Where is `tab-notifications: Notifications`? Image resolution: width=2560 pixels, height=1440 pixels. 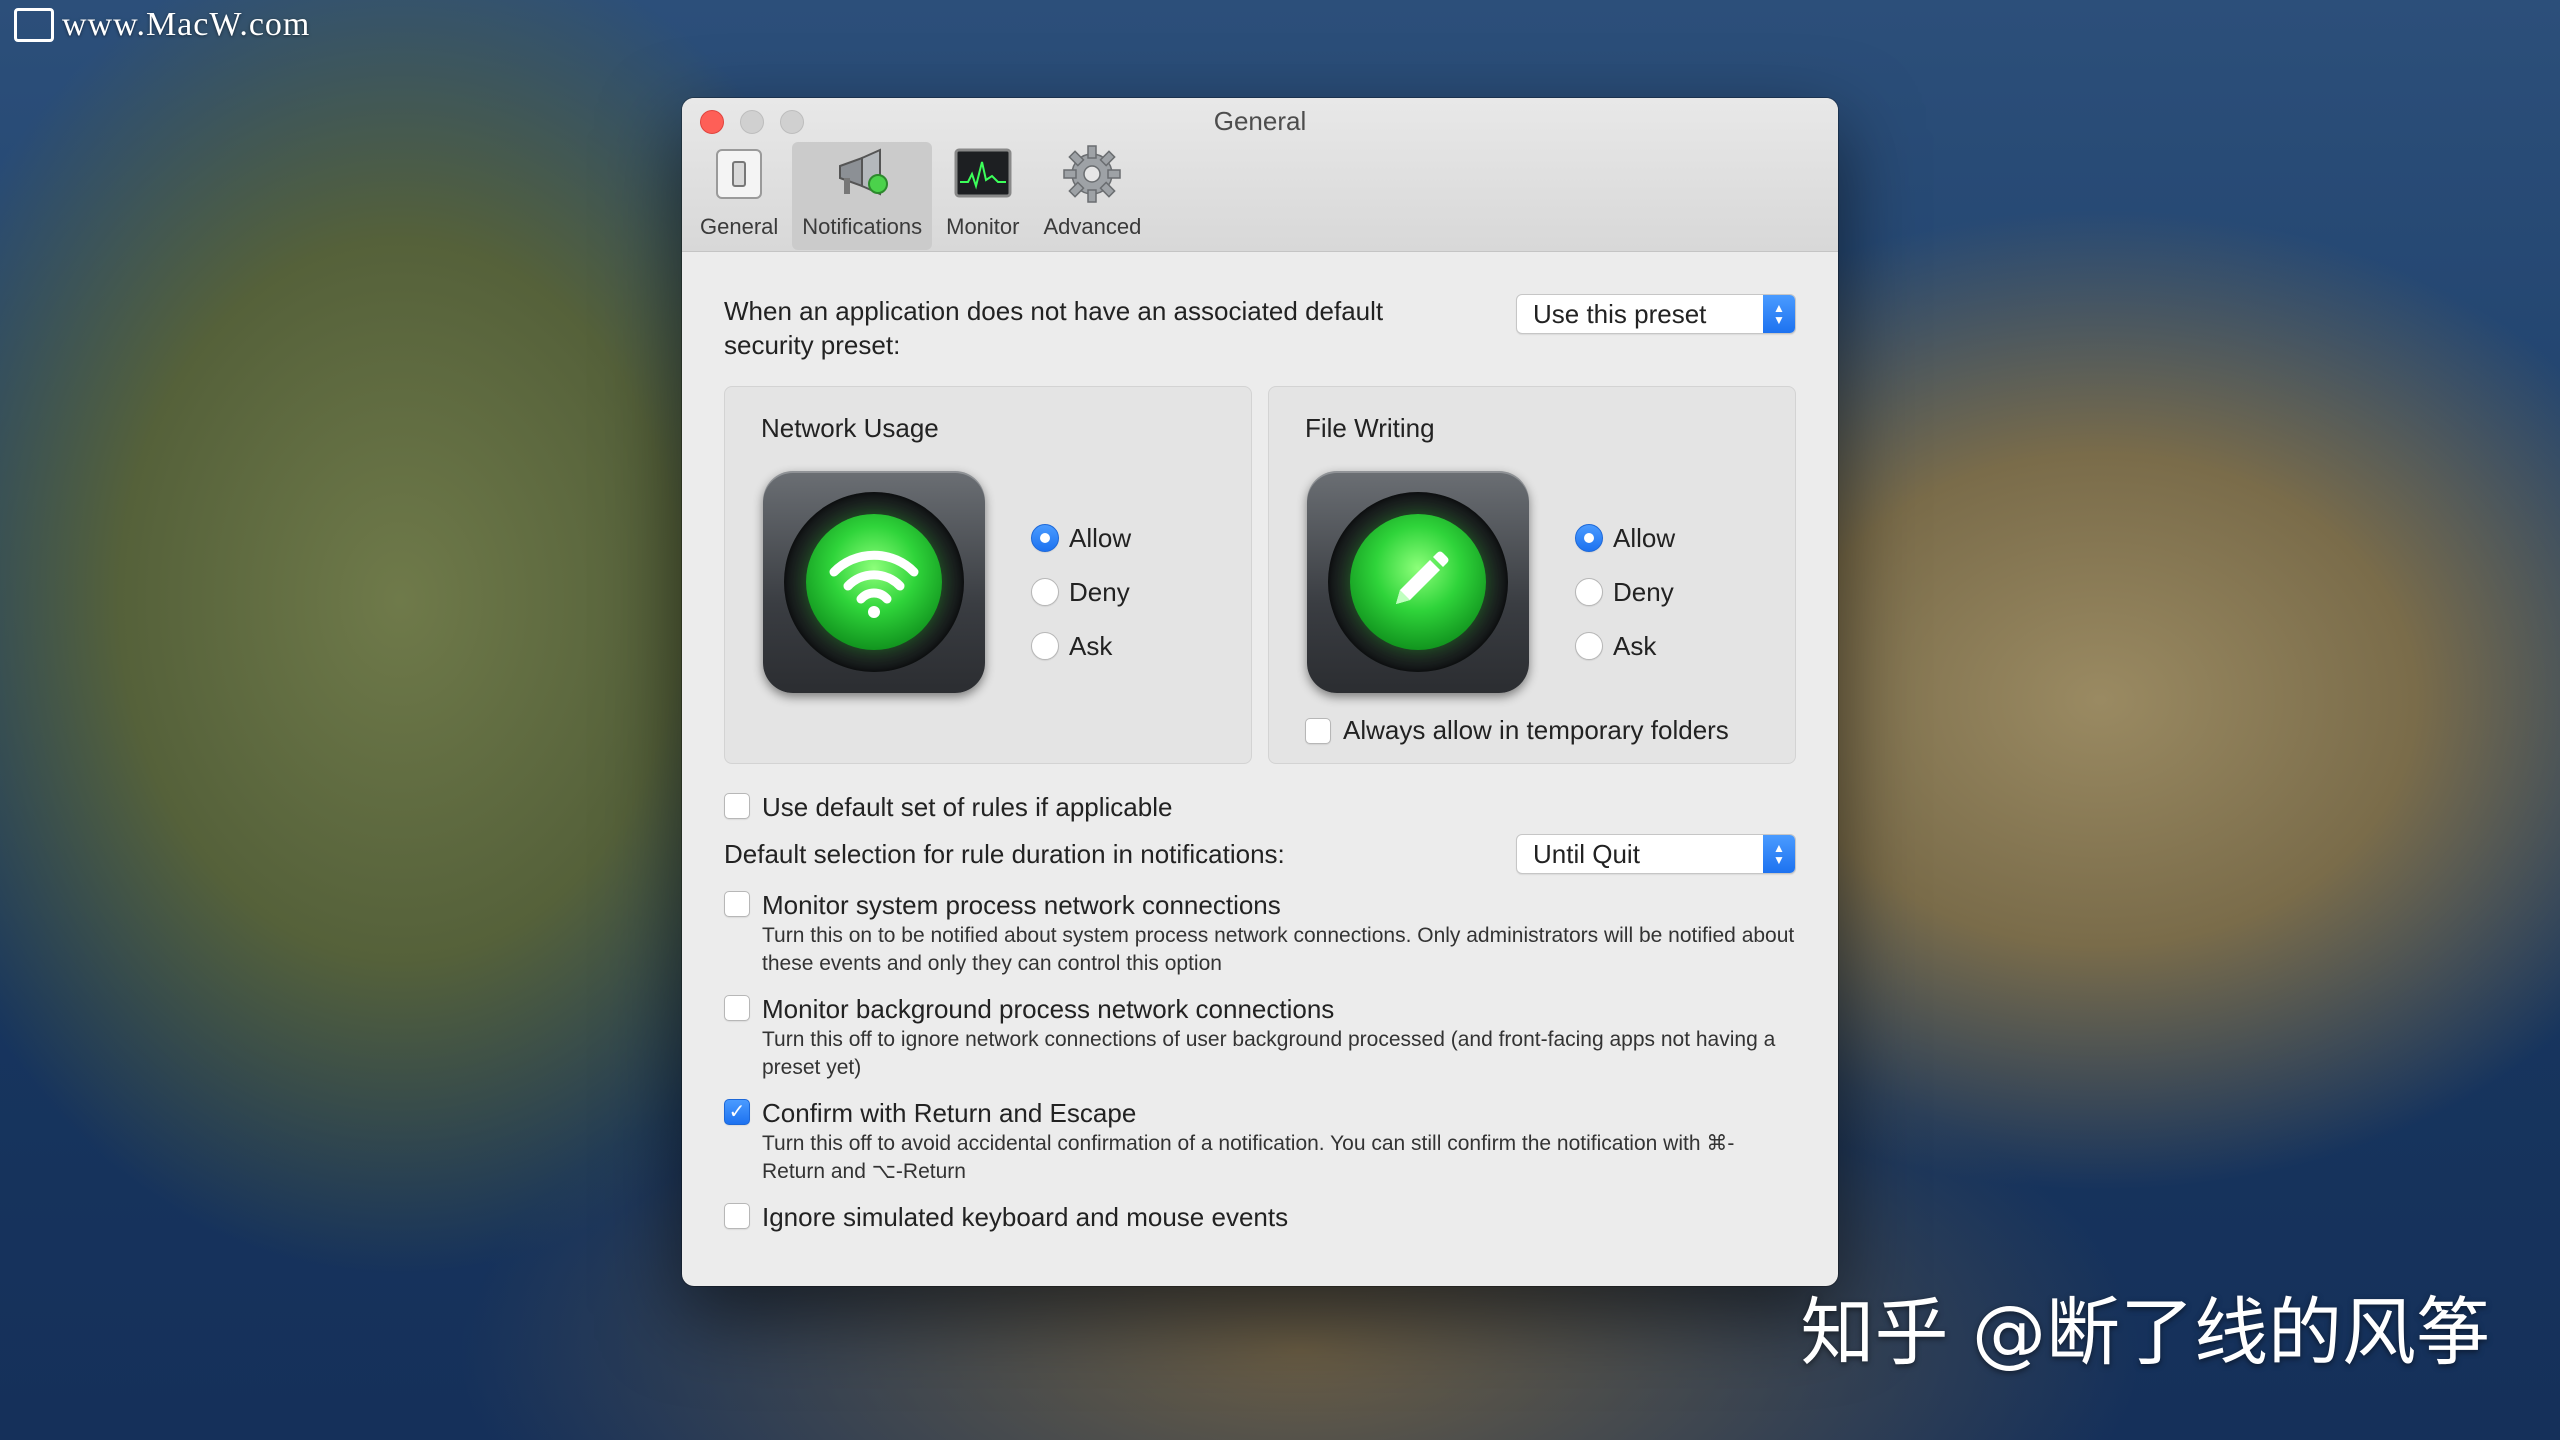 tab-notifications: Notifications is located at coordinates (862, 196).